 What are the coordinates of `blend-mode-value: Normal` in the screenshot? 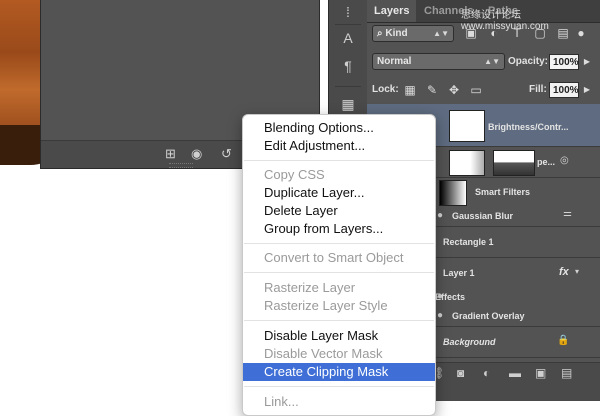 It's located at (394, 61).